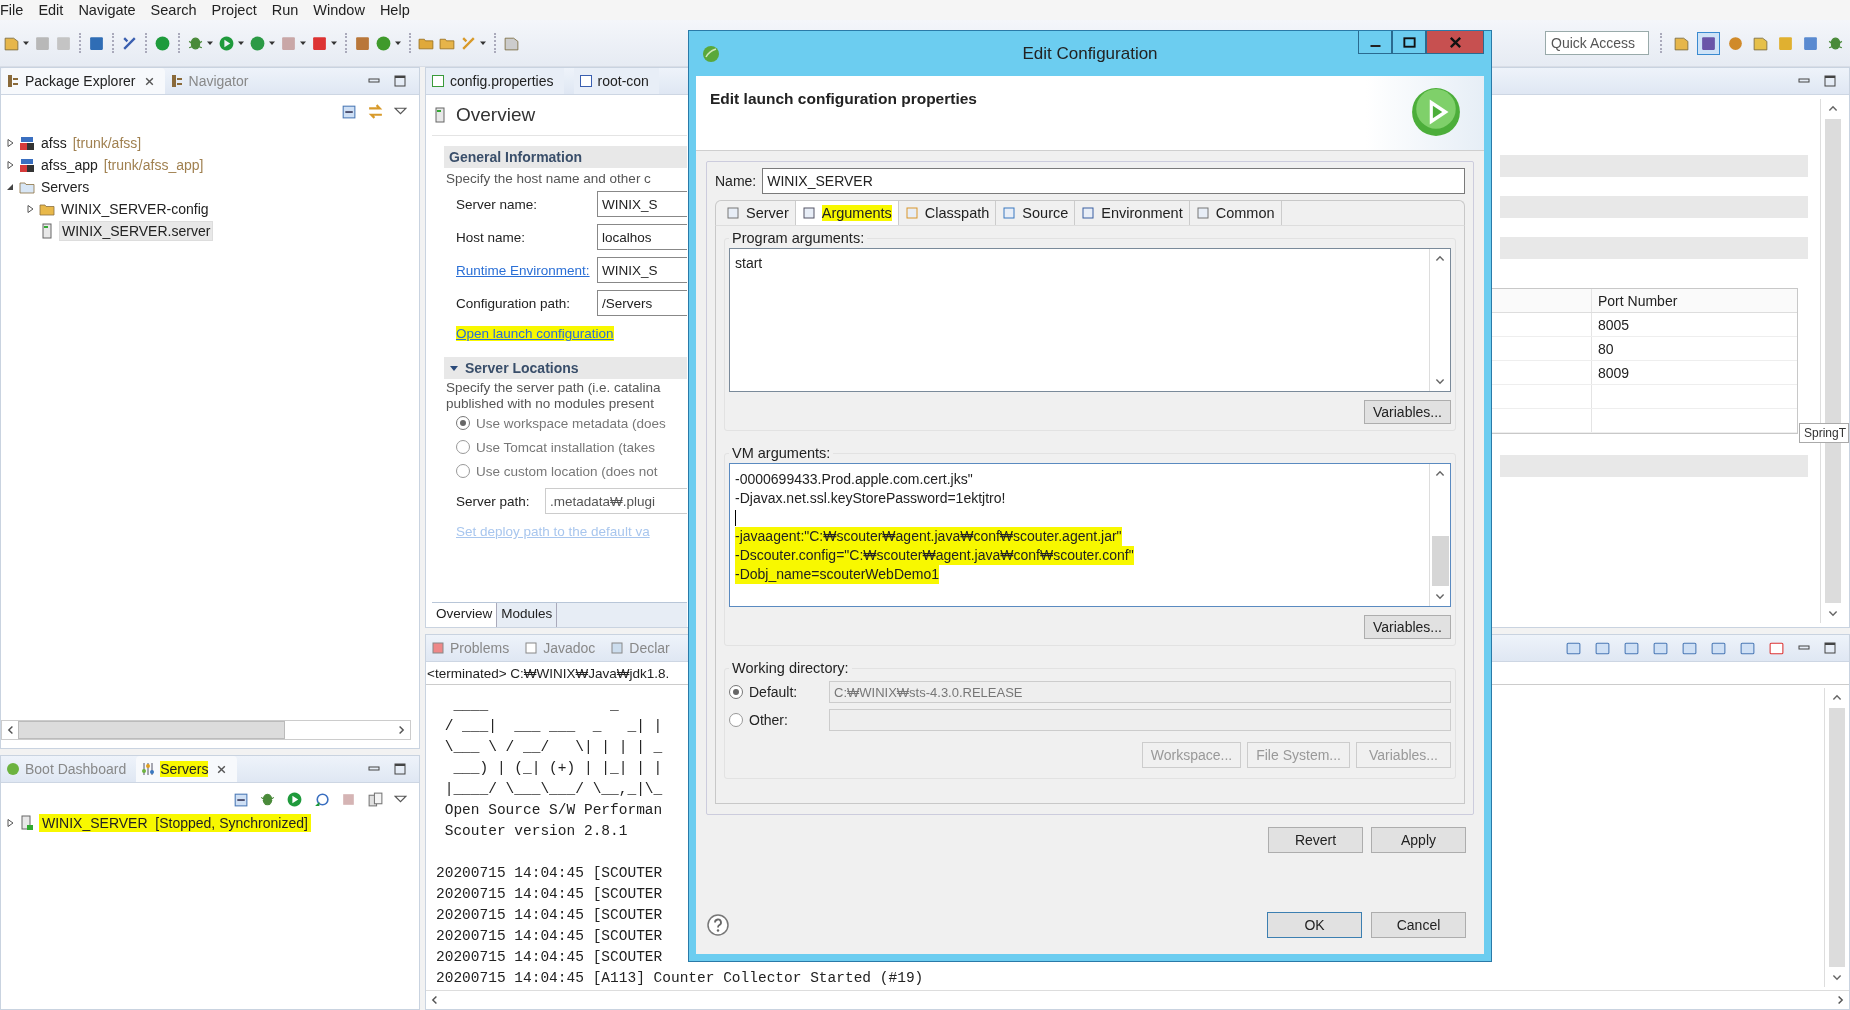 Image resolution: width=1850 pixels, height=1010 pixels. I want to click on program-arguments-field: start, so click(1090, 320).